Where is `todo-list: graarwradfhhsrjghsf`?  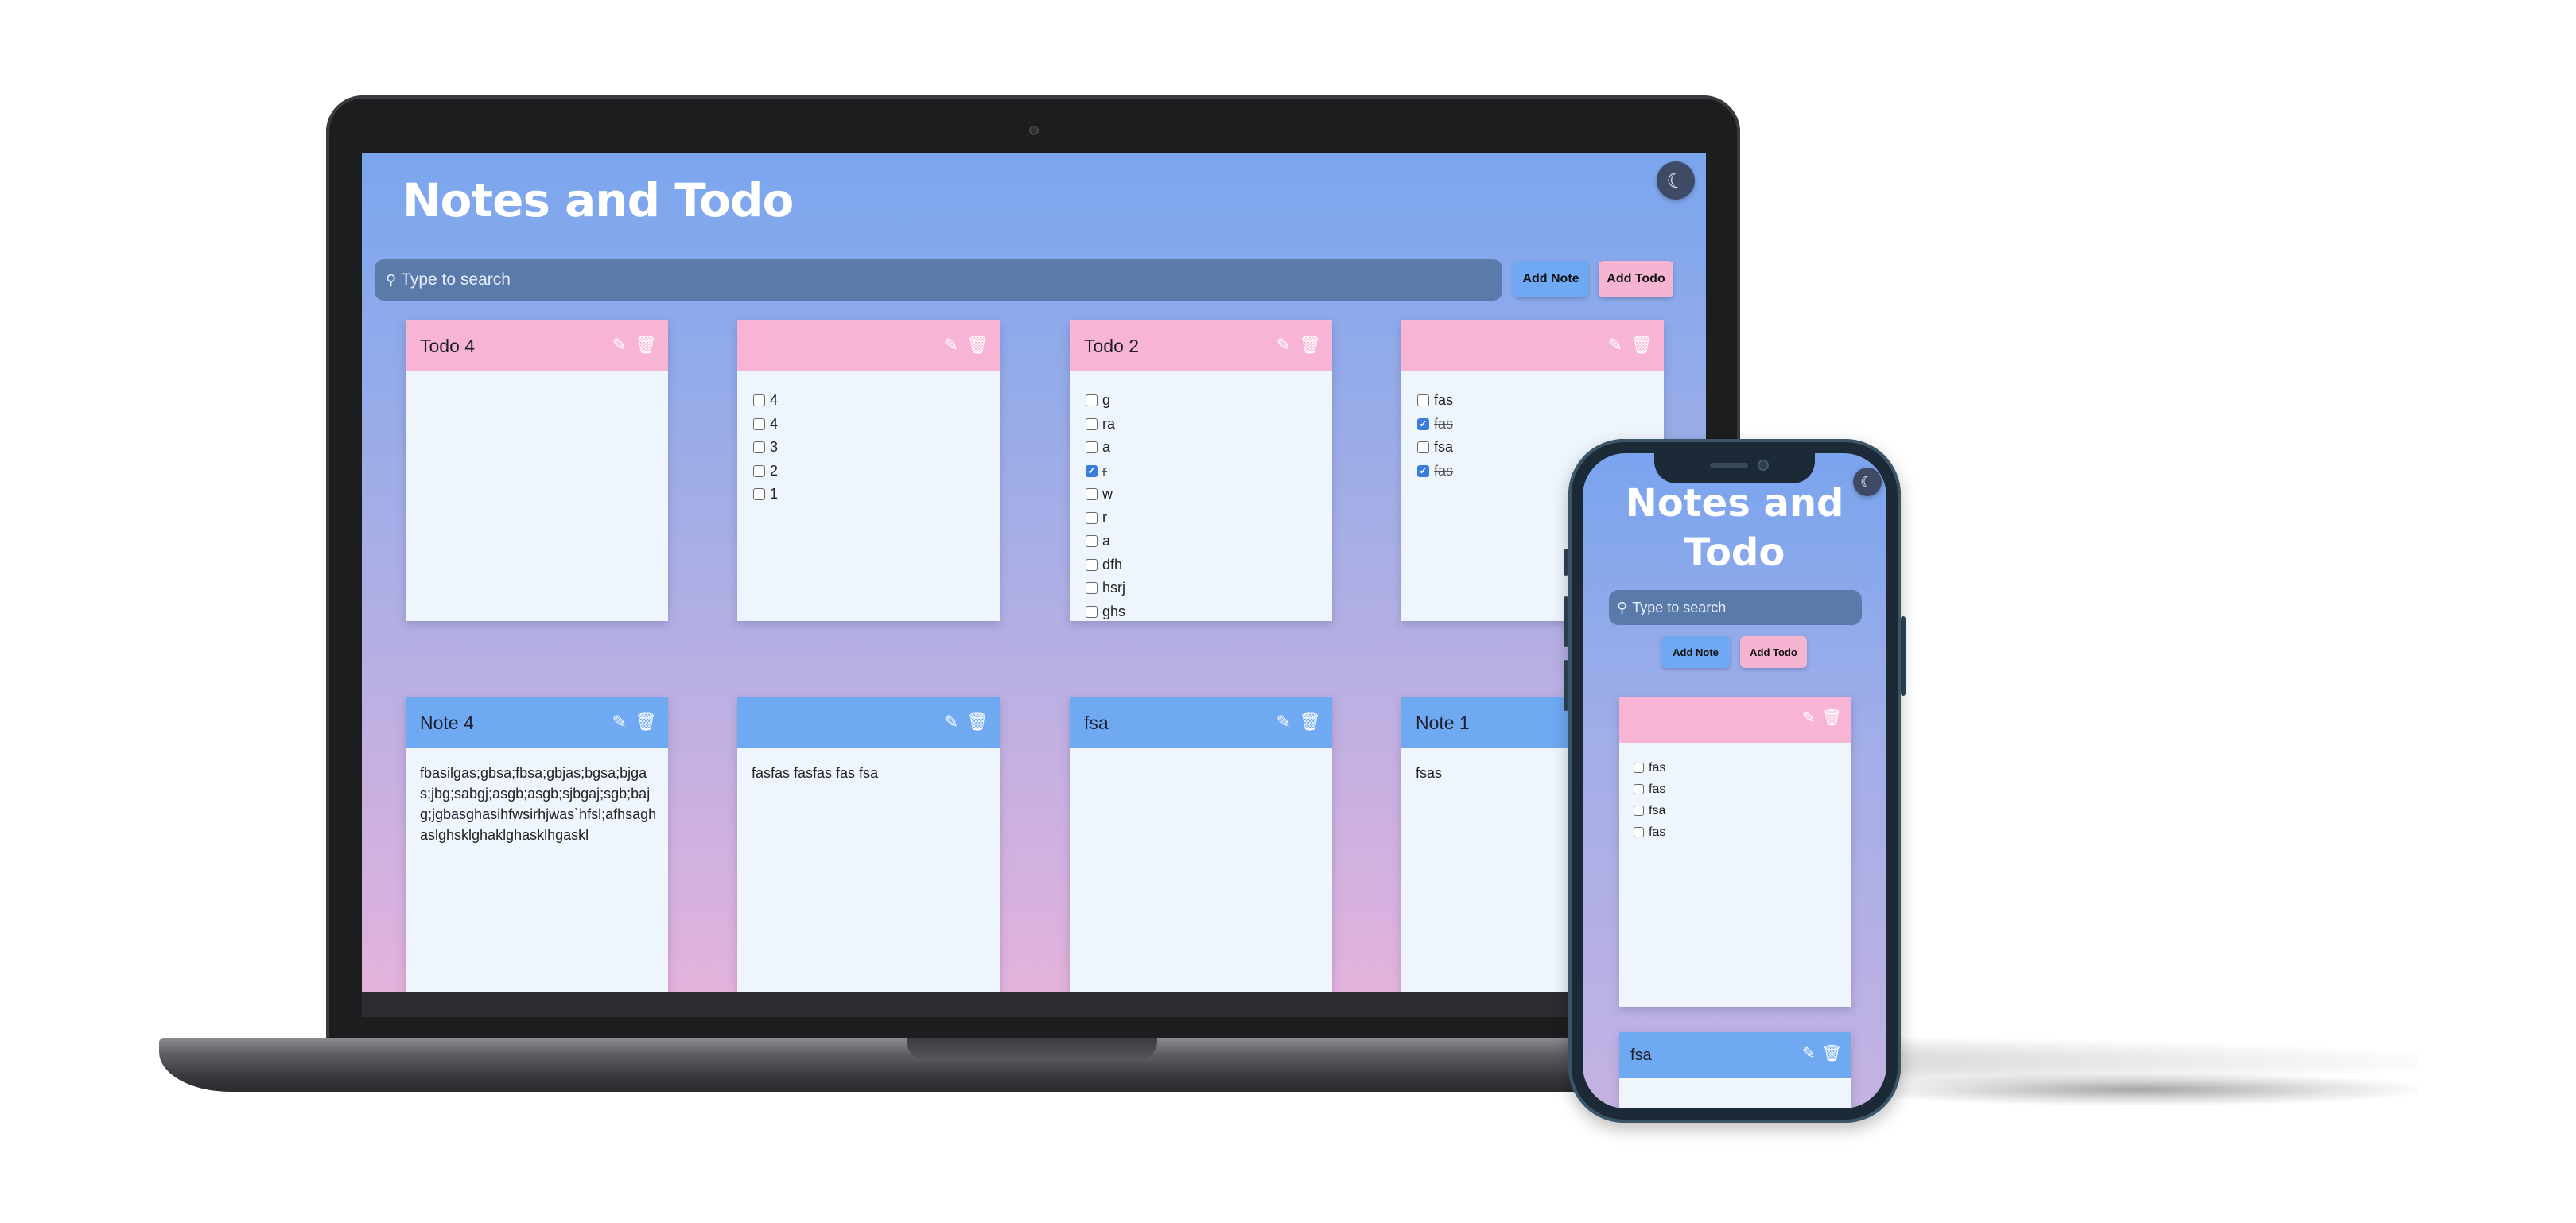 todo-list: graarwradfhhsrjghsf is located at coordinates (1205, 505).